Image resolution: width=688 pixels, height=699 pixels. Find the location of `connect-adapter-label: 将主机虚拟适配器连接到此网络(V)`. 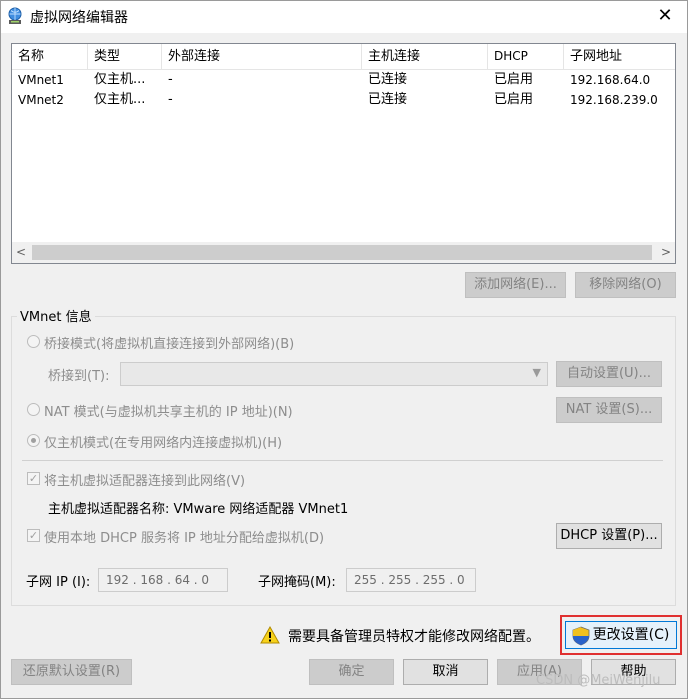

connect-adapter-label: 将主机虚拟适配器连接到此网络(V) is located at coordinates (145, 481).